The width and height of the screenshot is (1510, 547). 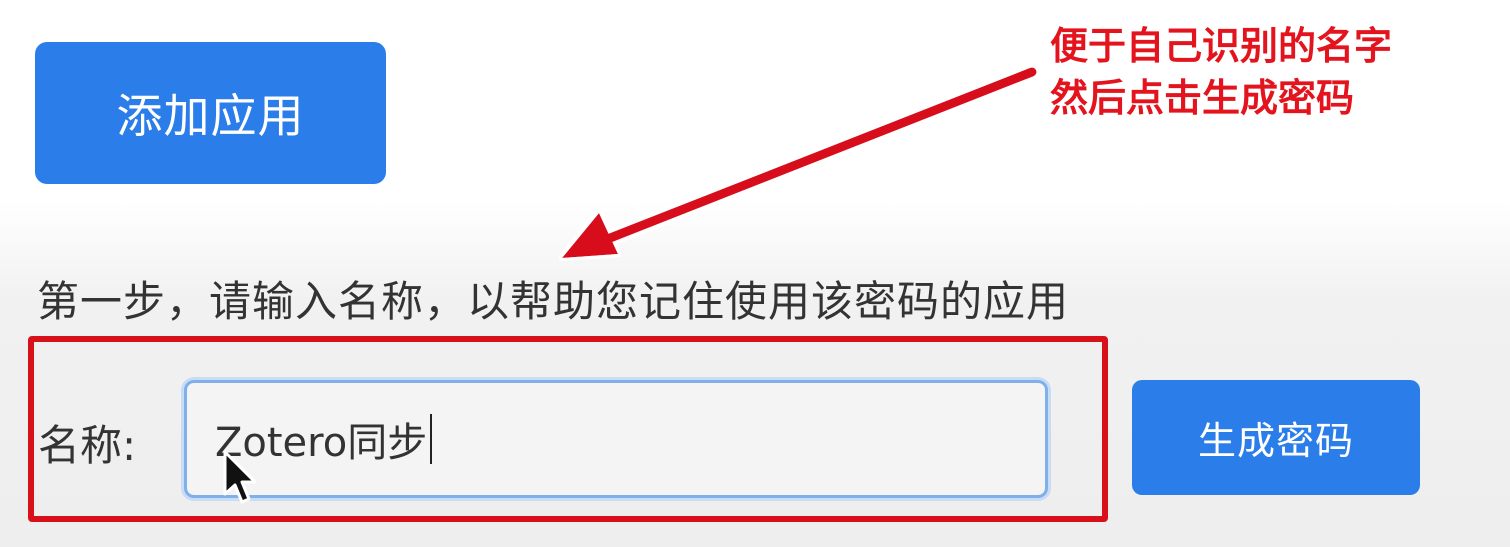 What do you see at coordinates (87, 445) in the screenshot?
I see `name-label: 名称:` at bounding box center [87, 445].